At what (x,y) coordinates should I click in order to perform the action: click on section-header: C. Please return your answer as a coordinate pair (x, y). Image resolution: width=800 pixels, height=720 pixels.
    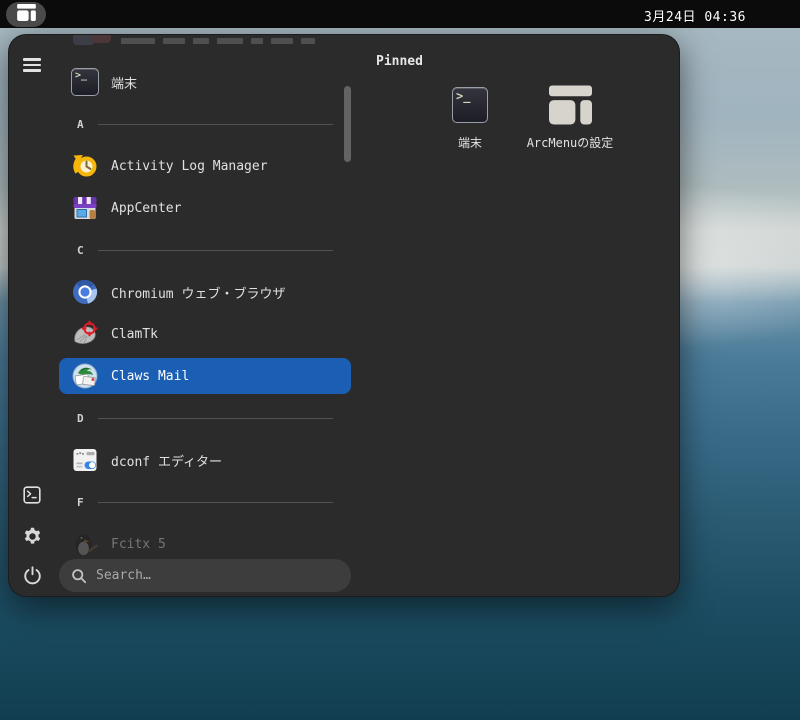
    Looking at the image, I should click on (205, 250).